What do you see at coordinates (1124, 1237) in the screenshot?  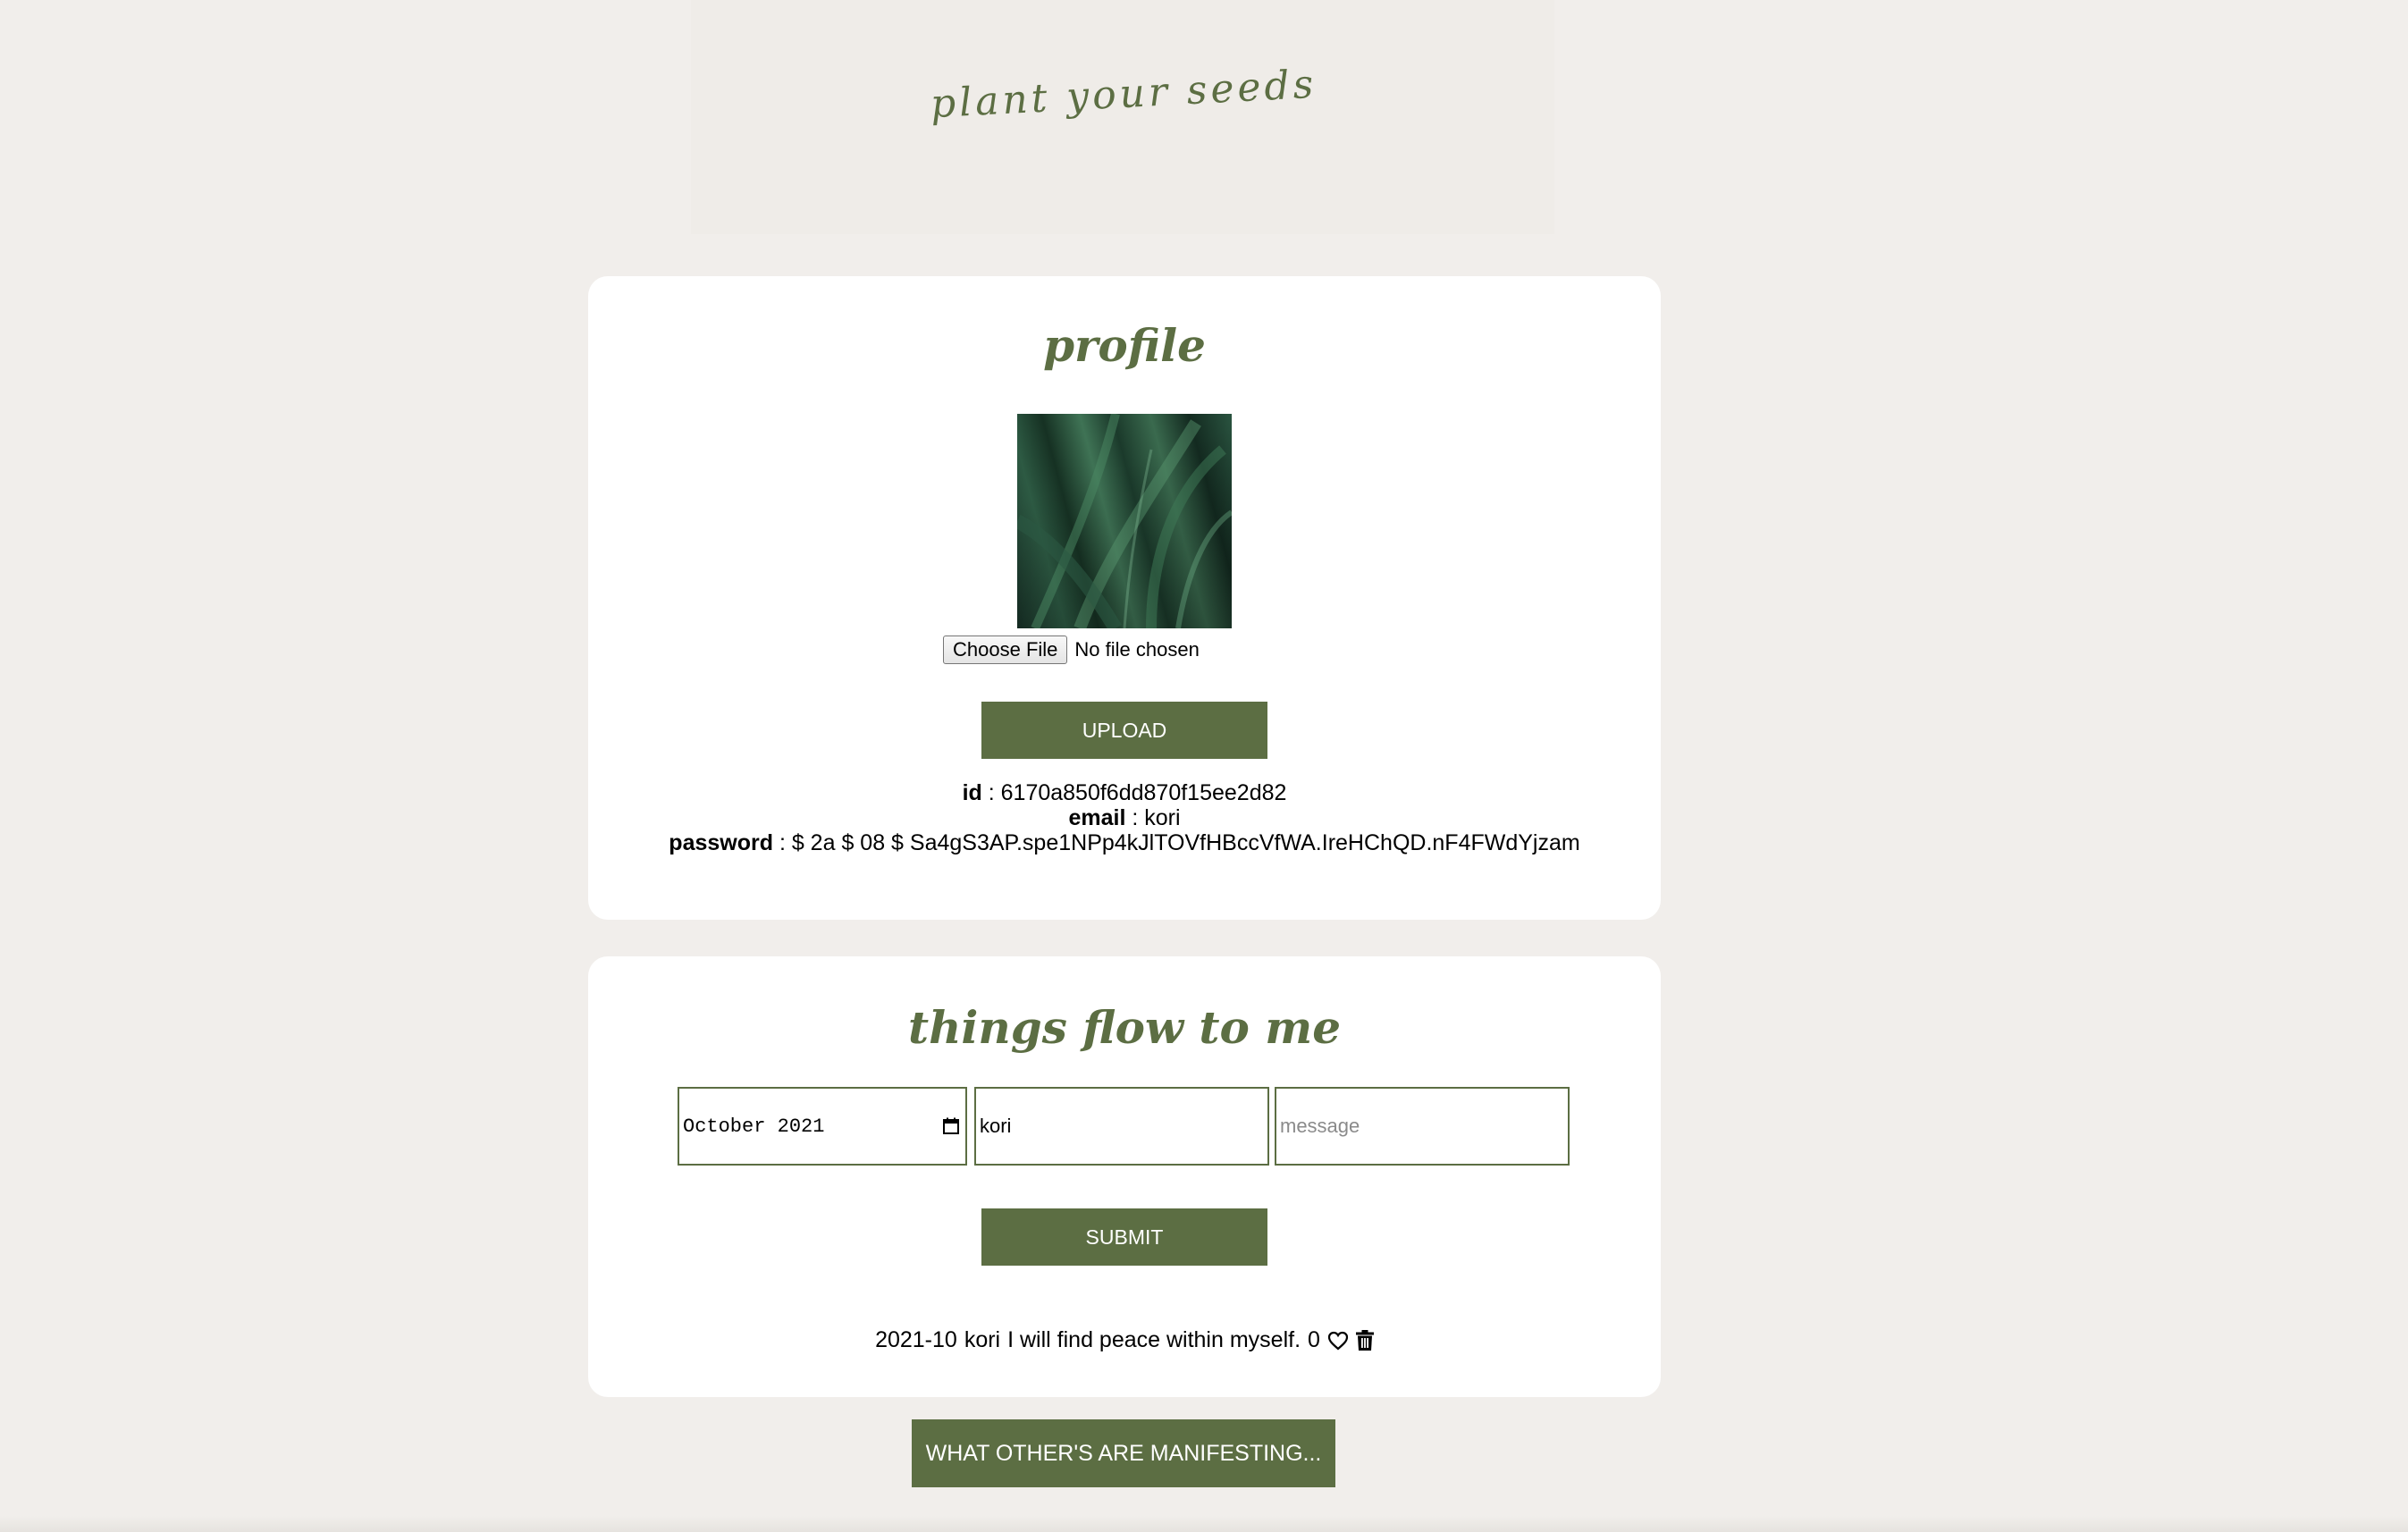 I see `submit-button: SUBMIT` at bounding box center [1124, 1237].